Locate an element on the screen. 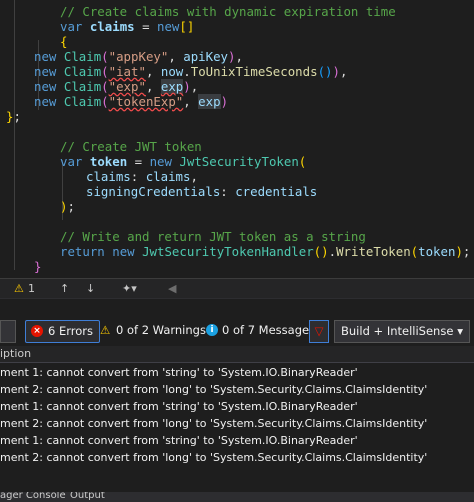 The image size is (474, 502). tab-output: Output is located at coordinates (87, 496).